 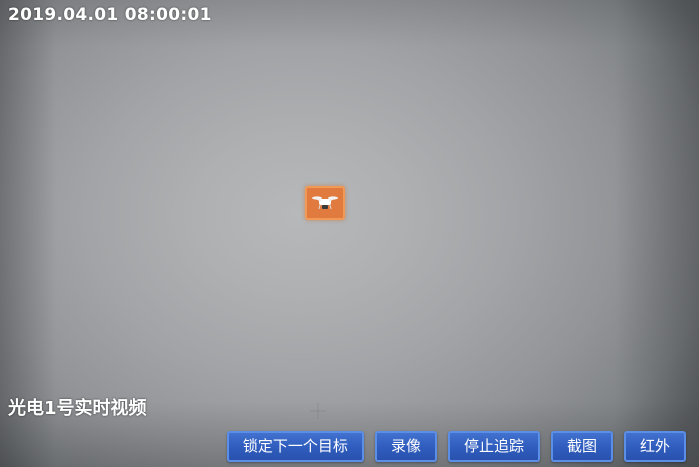 I want to click on video-timestamp: 2019.04.01 08:00:01, so click(x=110, y=15).